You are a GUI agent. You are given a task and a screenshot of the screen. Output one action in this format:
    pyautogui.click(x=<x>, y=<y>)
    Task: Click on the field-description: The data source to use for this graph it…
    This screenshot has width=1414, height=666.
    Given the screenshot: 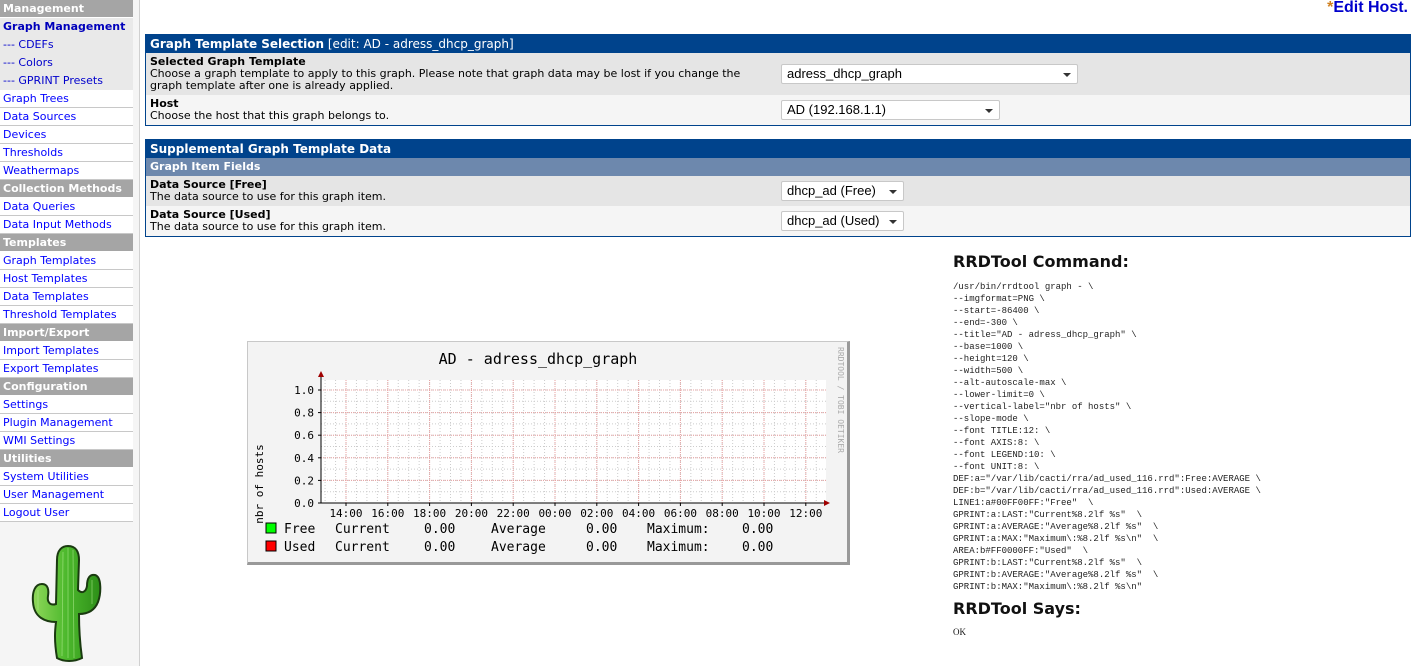 What is the action you would take?
    pyautogui.click(x=268, y=226)
    